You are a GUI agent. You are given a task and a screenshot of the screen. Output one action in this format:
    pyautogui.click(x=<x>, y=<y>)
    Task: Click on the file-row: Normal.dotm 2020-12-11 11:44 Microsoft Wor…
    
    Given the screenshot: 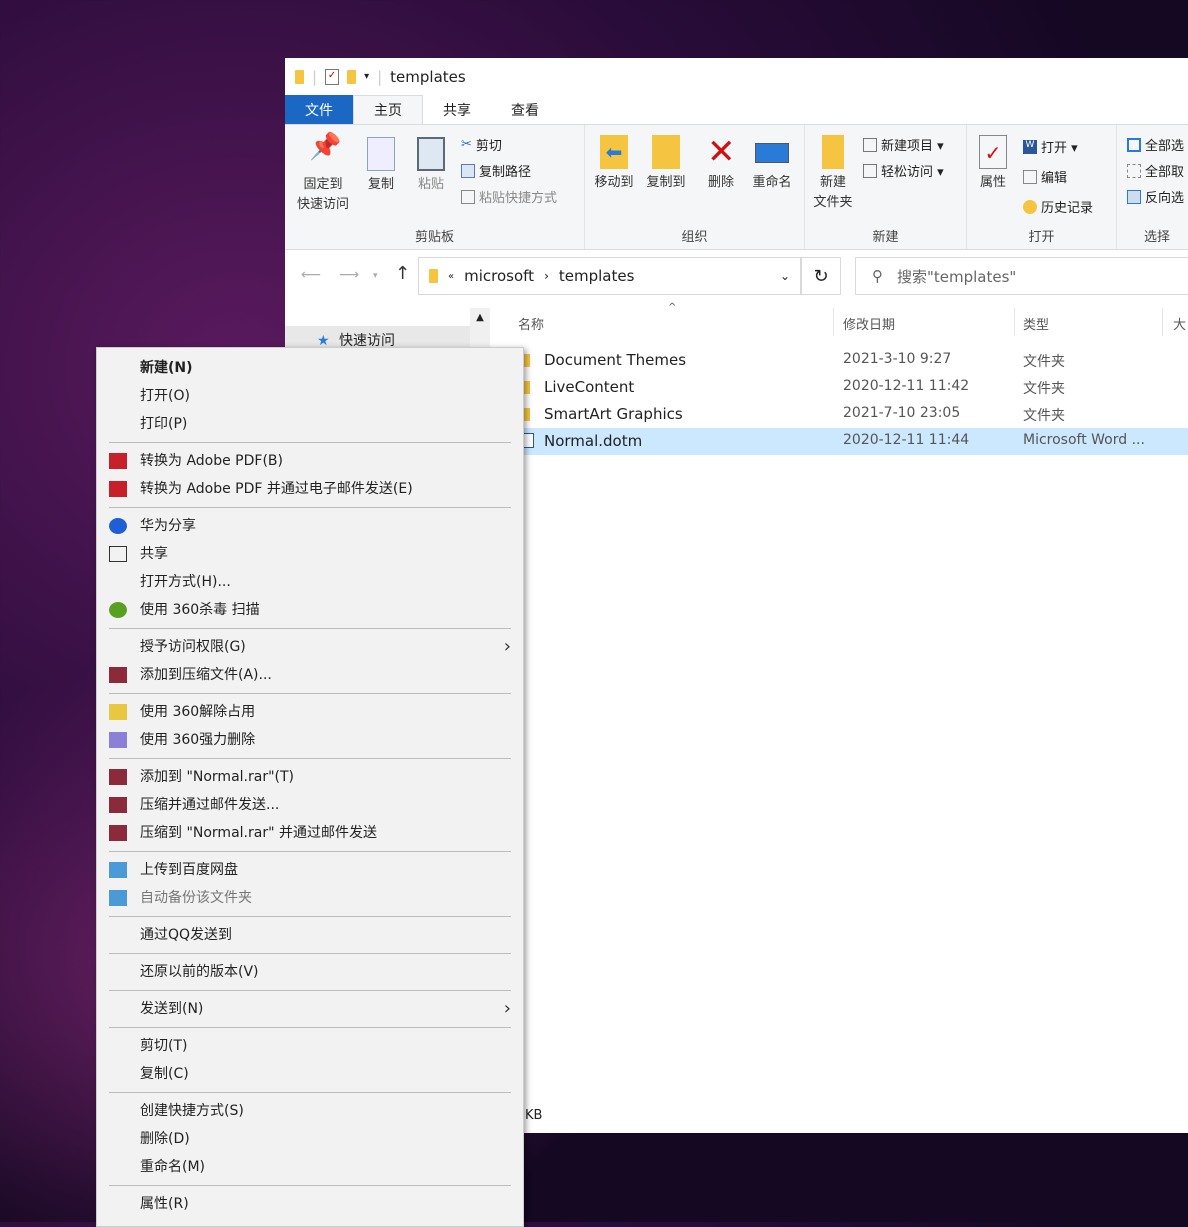 What is the action you would take?
    pyautogui.click(x=854, y=441)
    